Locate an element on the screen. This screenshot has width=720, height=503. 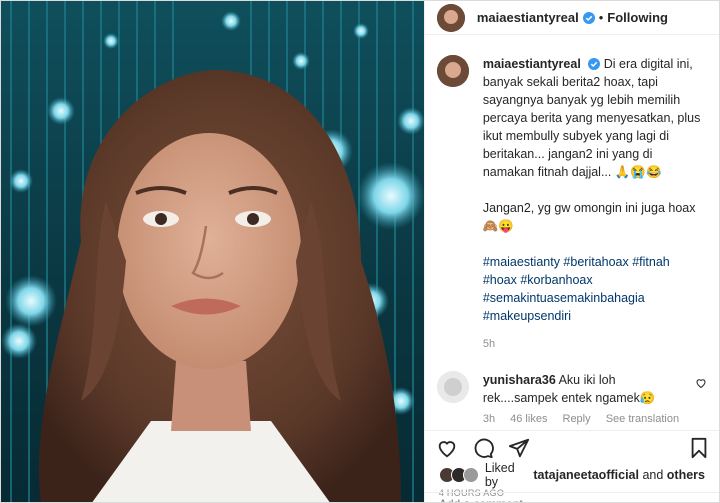
caption-body-2: Jangan2, yg gw omongin ini juga hoax 🙈😛 is located at coordinates (589, 217).